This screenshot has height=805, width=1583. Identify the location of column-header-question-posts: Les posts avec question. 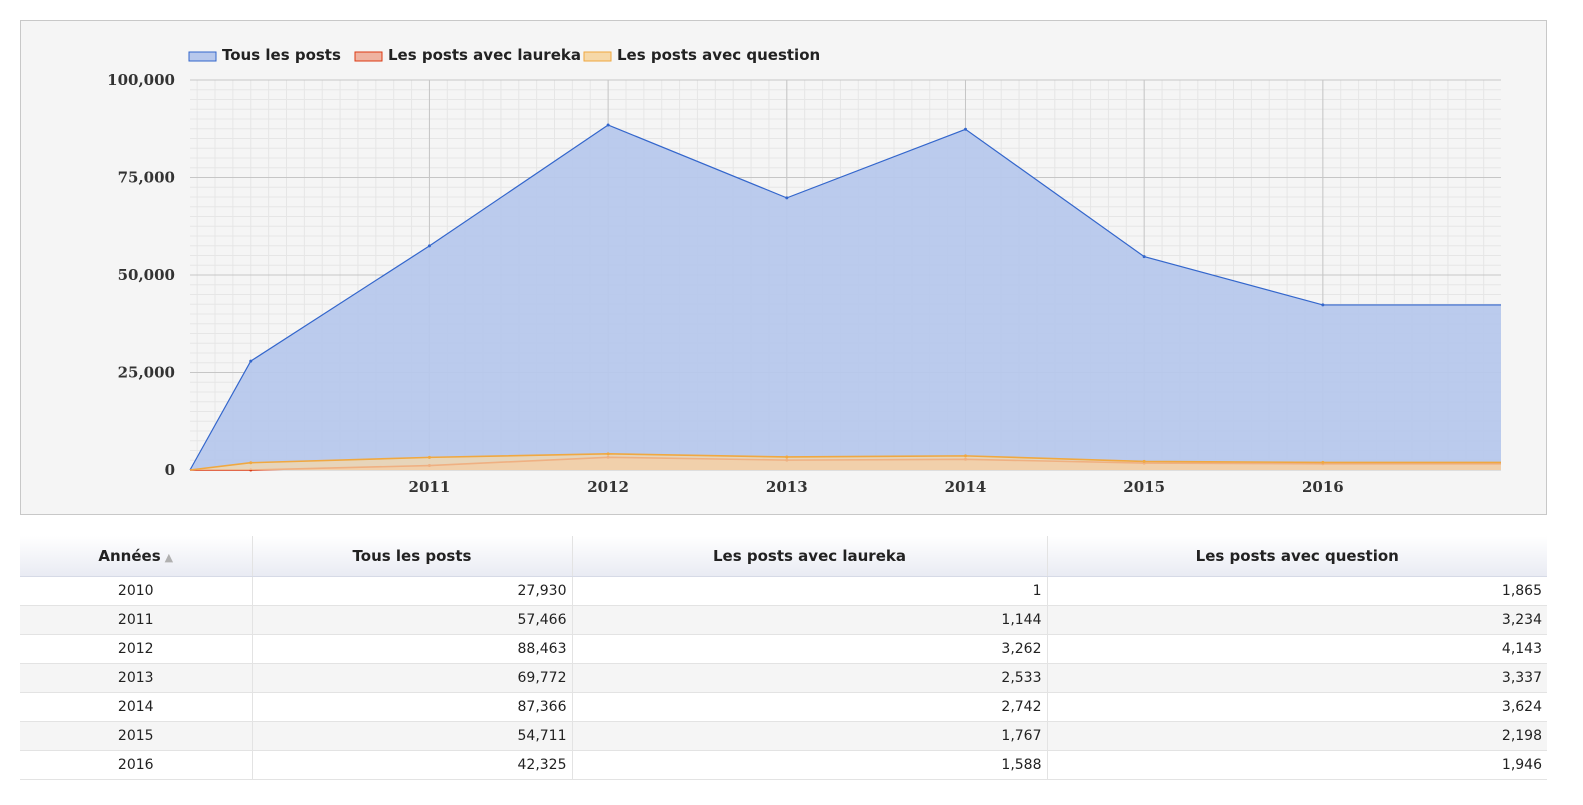
(1297, 556).